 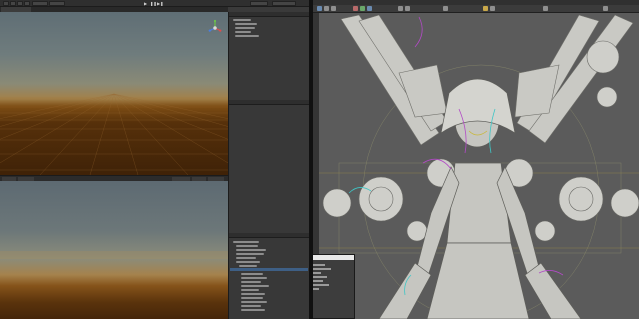 I want to click on space-toggle-button, so click(x=57, y=3).